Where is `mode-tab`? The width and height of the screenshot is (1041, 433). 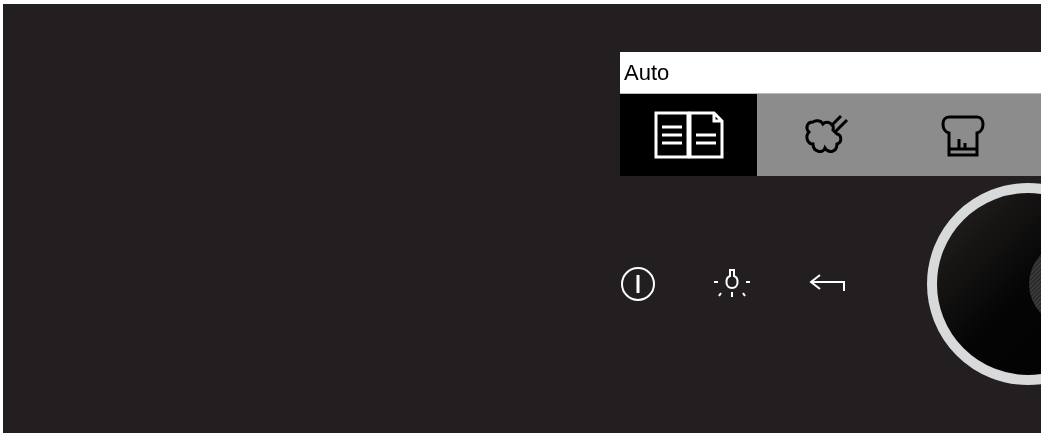 mode-tab is located at coordinates (688, 135).